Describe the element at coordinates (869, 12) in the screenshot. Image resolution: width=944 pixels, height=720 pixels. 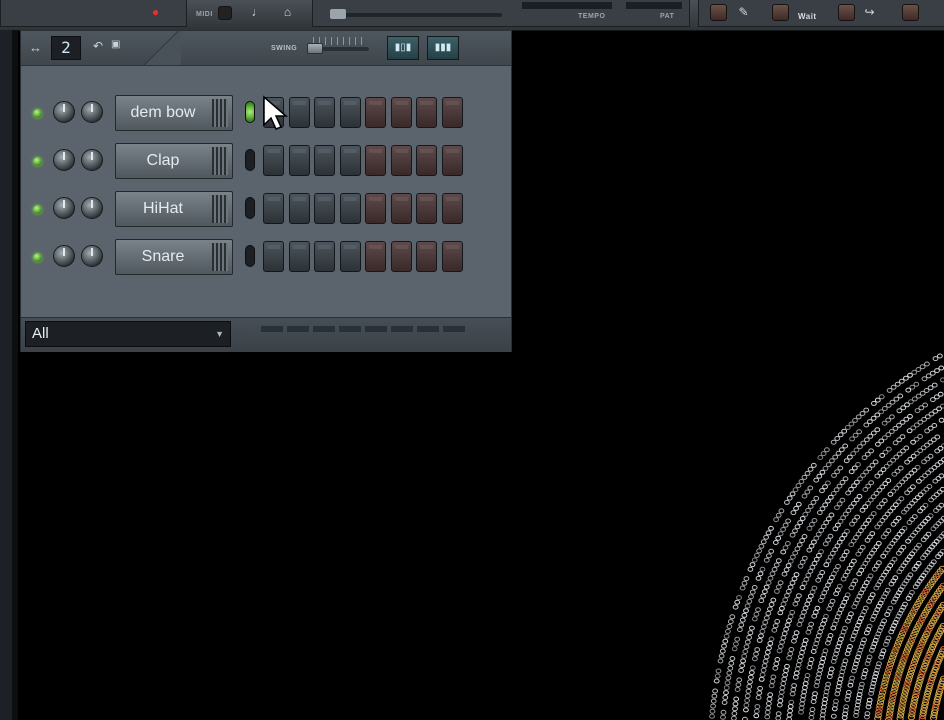
I see `loop-icon: ↪` at that location.